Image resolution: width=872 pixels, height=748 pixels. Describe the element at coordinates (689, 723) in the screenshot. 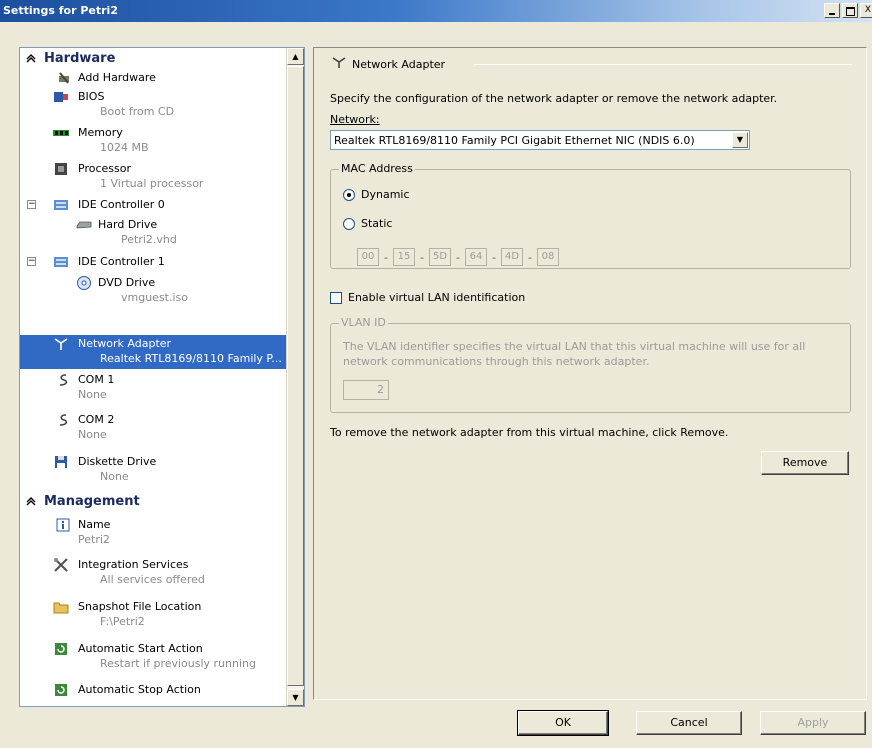

I see `cancel-button: Cancel` at that location.